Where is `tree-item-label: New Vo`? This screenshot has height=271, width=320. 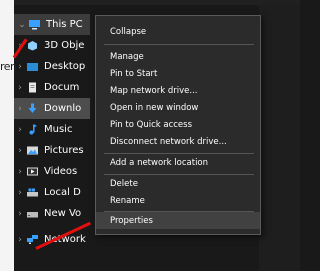 tree-item-label: New Vo is located at coordinates (63, 213).